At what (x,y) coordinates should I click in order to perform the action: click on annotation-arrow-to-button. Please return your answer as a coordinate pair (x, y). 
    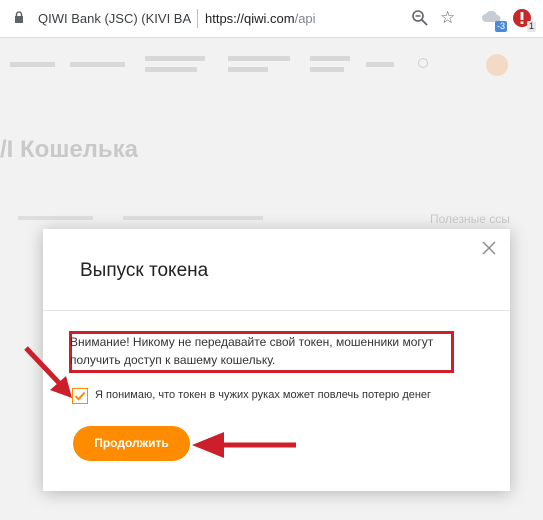
    Looking at the image, I should click on (244, 445).